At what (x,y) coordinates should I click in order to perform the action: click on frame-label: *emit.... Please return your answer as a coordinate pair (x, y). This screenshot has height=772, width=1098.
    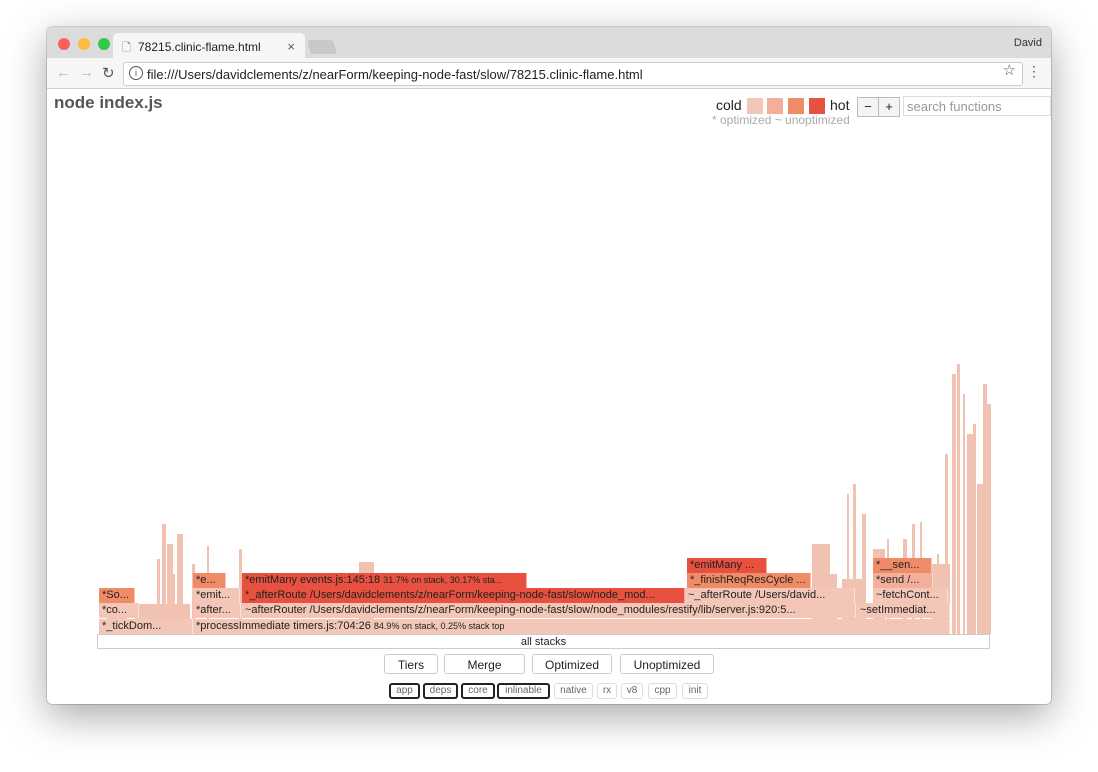
    Looking at the image, I should click on (213, 595).